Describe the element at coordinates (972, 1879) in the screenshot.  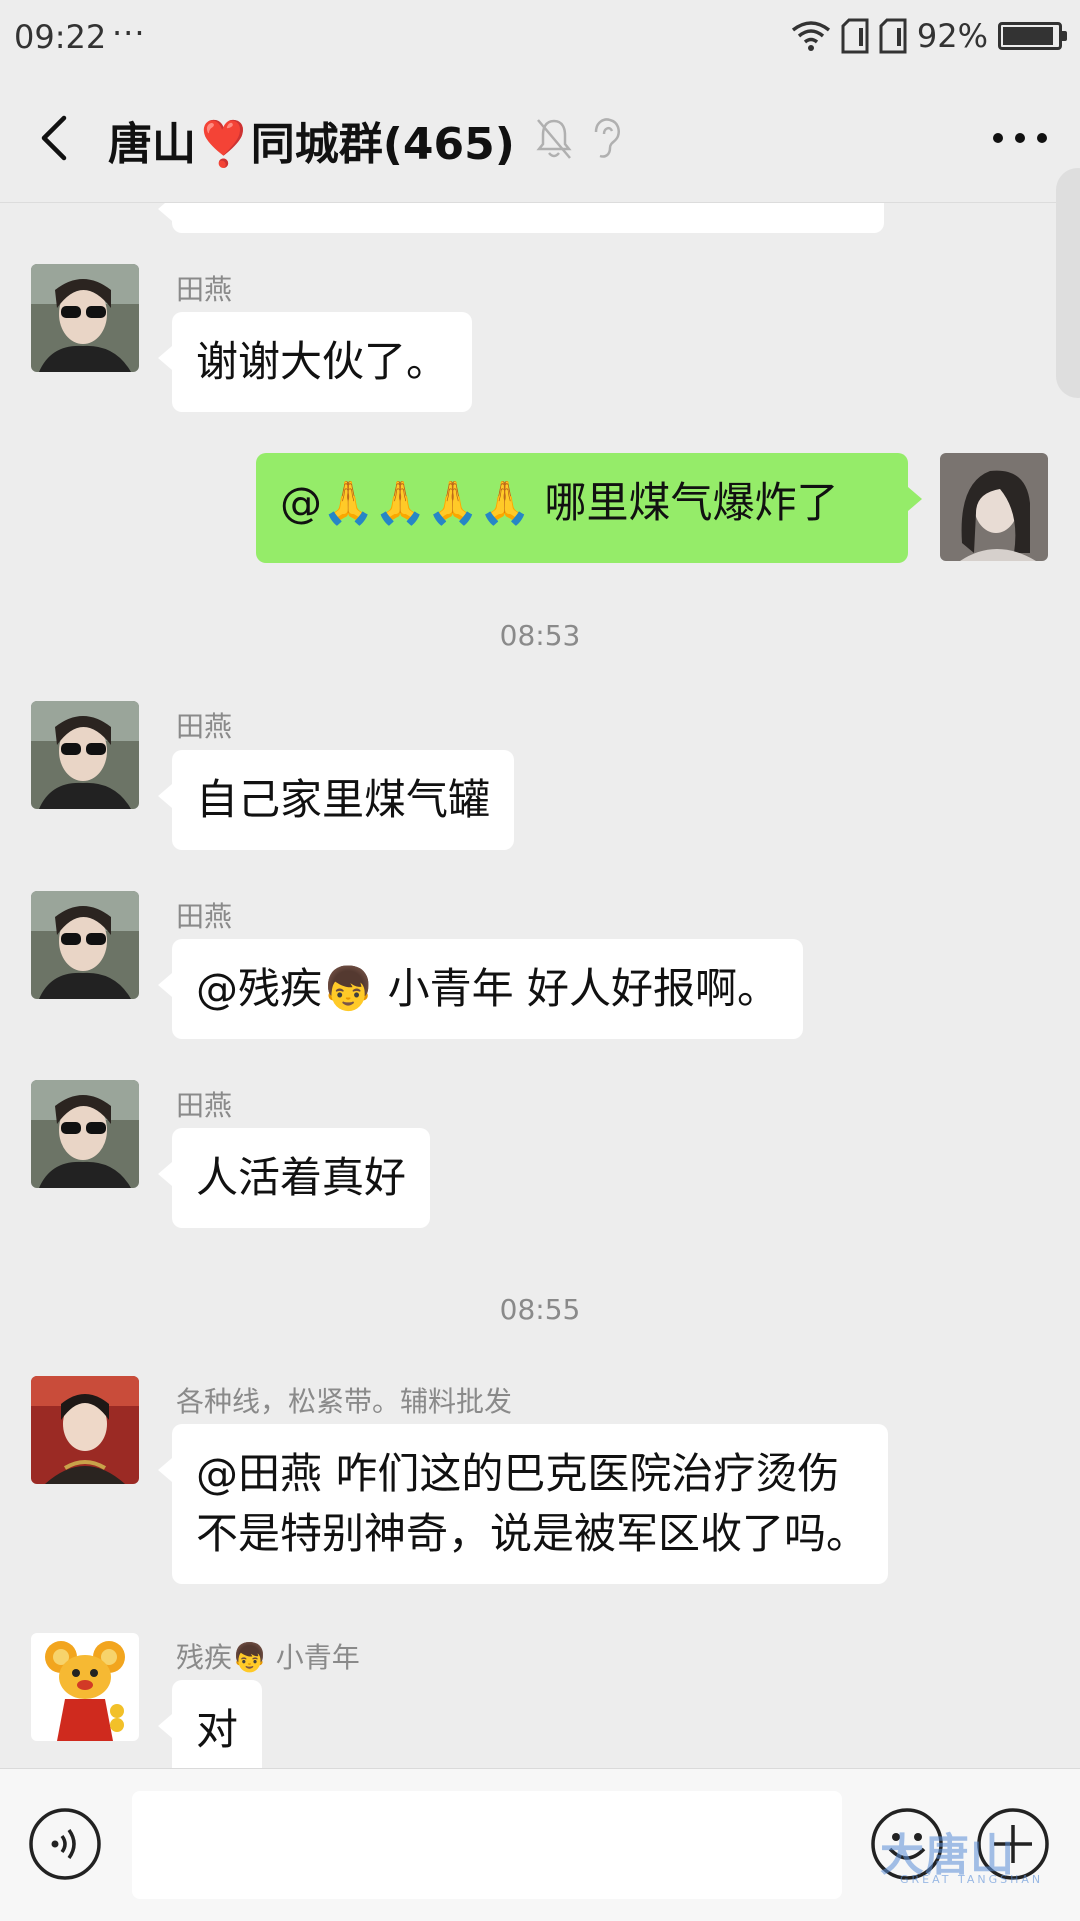
I see `watermark-subtitle: GREAT TANGSHAN` at that location.